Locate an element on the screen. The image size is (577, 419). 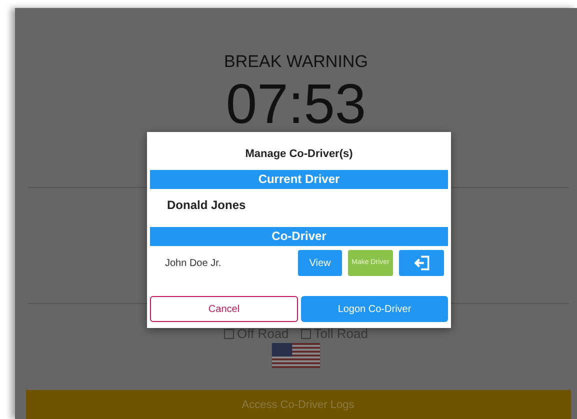
current-driver-name: Donald Jones is located at coordinates (207, 205).